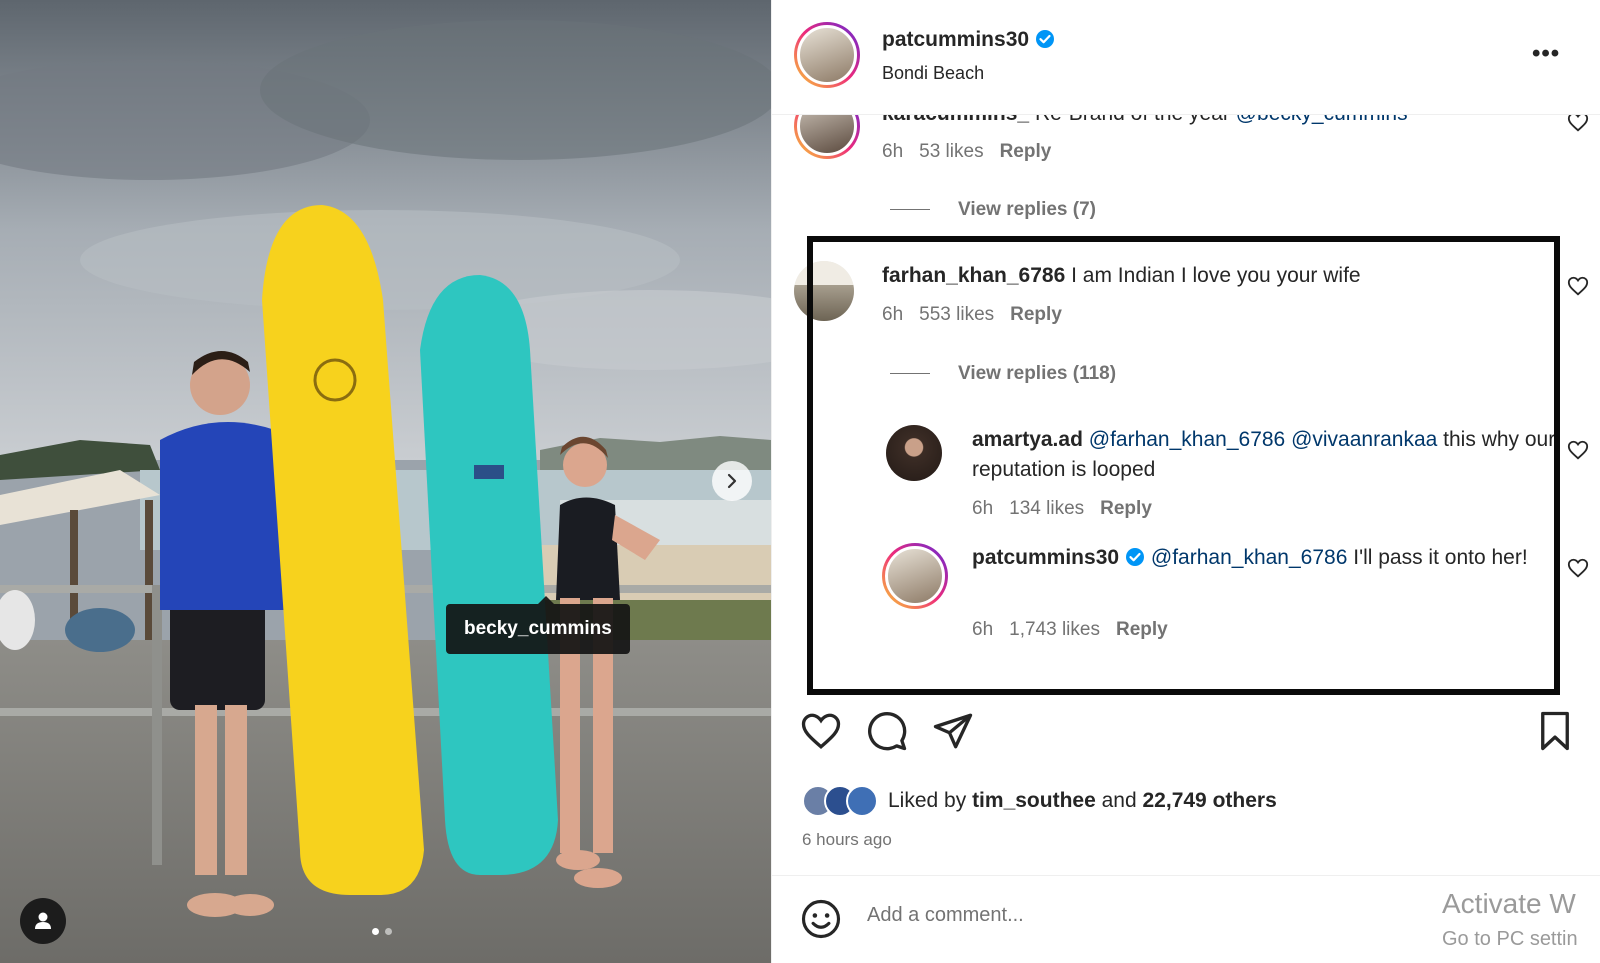  Describe the element at coordinates (953, 731) in the screenshot. I see `share-icon` at that location.